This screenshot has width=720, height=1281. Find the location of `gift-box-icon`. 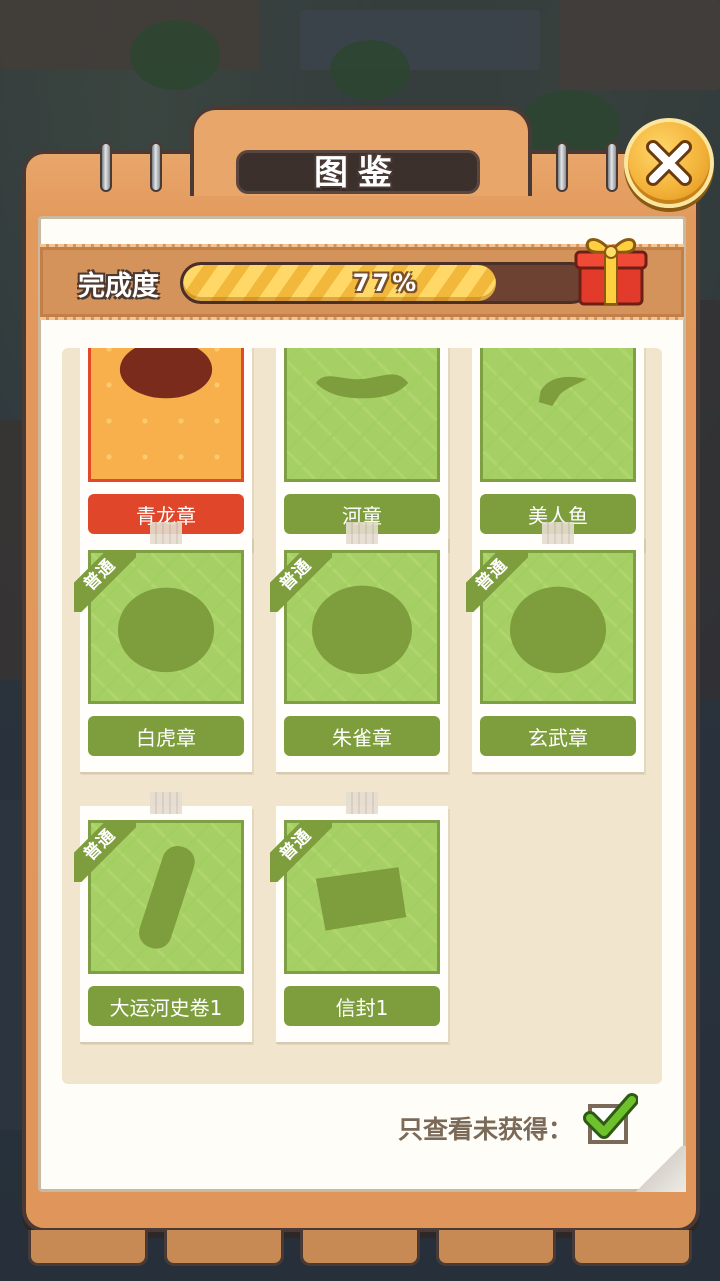

gift-box-icon is located at coordinates (611, 269).